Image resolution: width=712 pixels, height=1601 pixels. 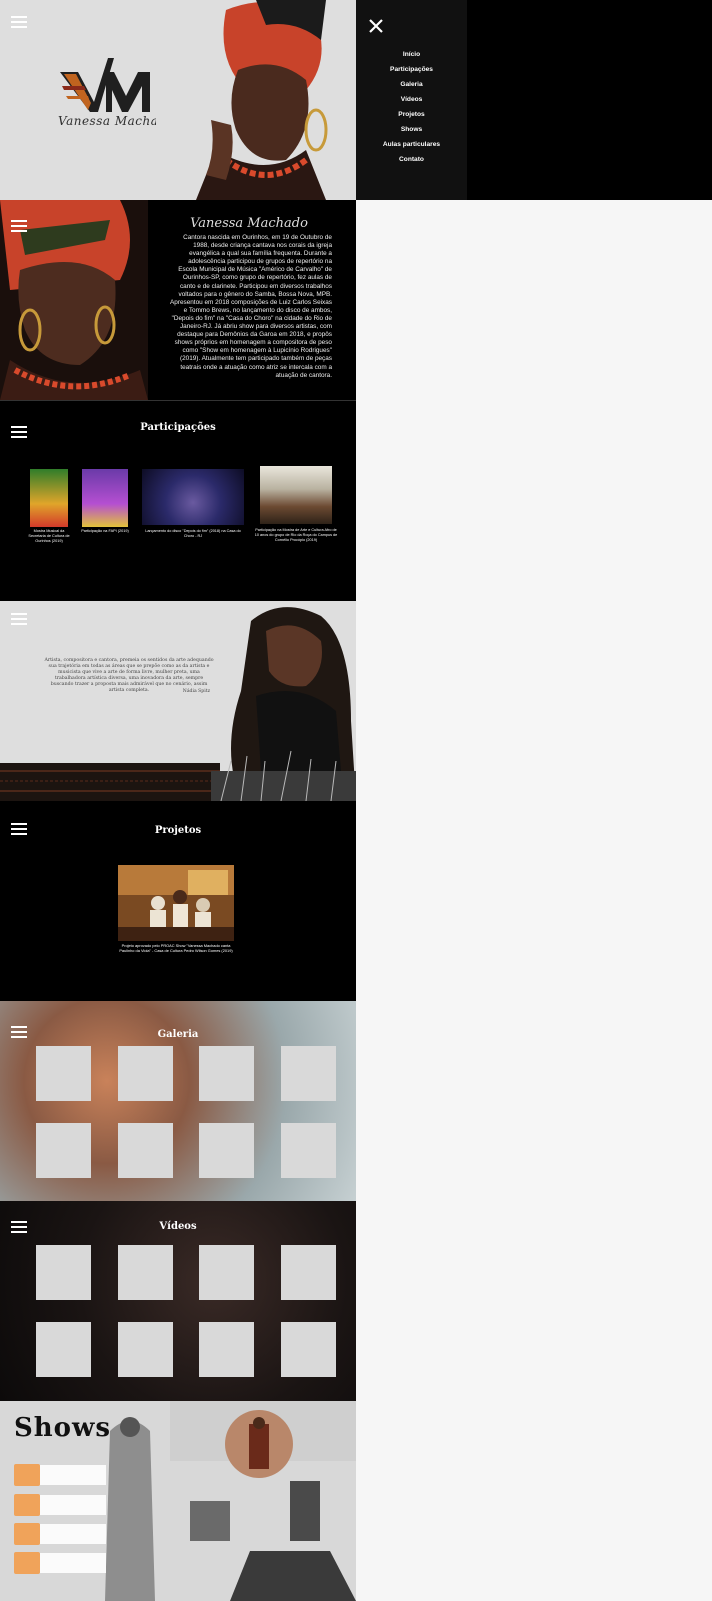 What do you see at coordinates (411, 144) in the screenshot?
I see `menu-item-aulas-particulares: Aulas particulares` at bounding box center [411, 144].